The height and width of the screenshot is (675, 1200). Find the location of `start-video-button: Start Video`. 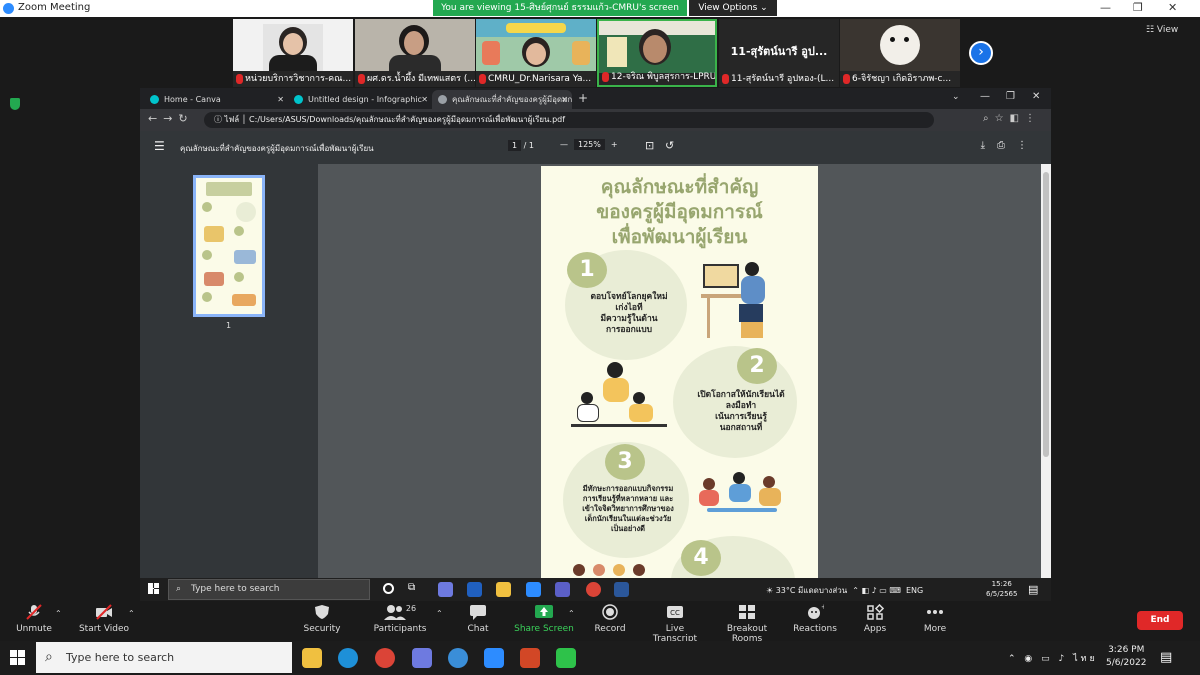

start-video-button: Start Video is located at coordinates (104, 619).